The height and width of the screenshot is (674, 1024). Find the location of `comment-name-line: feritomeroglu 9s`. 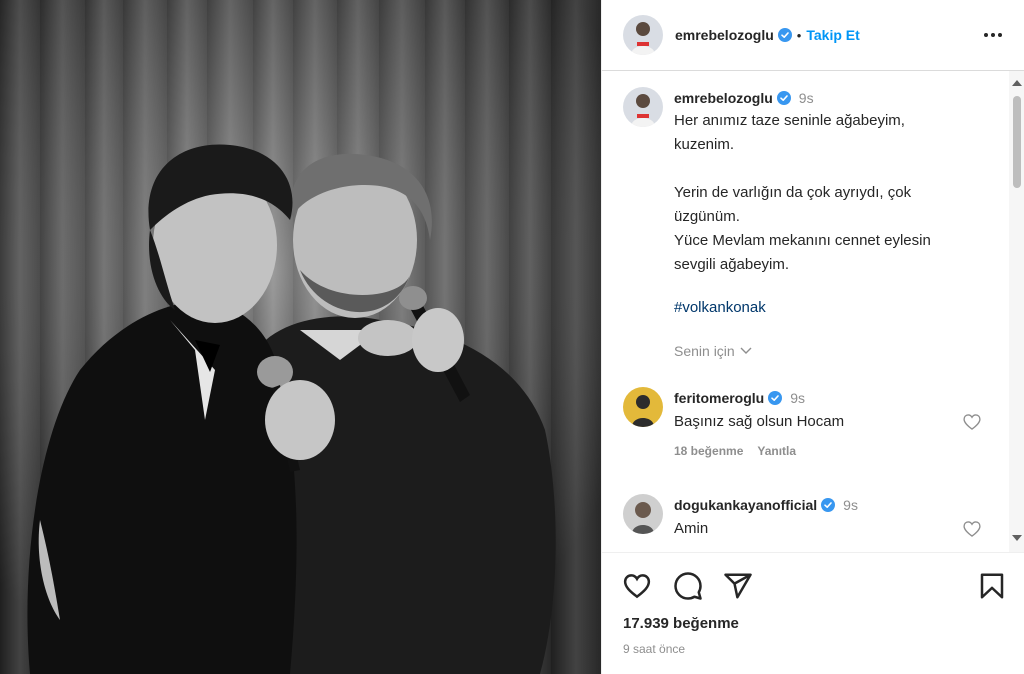

comment-name-line: feritomeroglu 9s is located at coordinates (819, 398).